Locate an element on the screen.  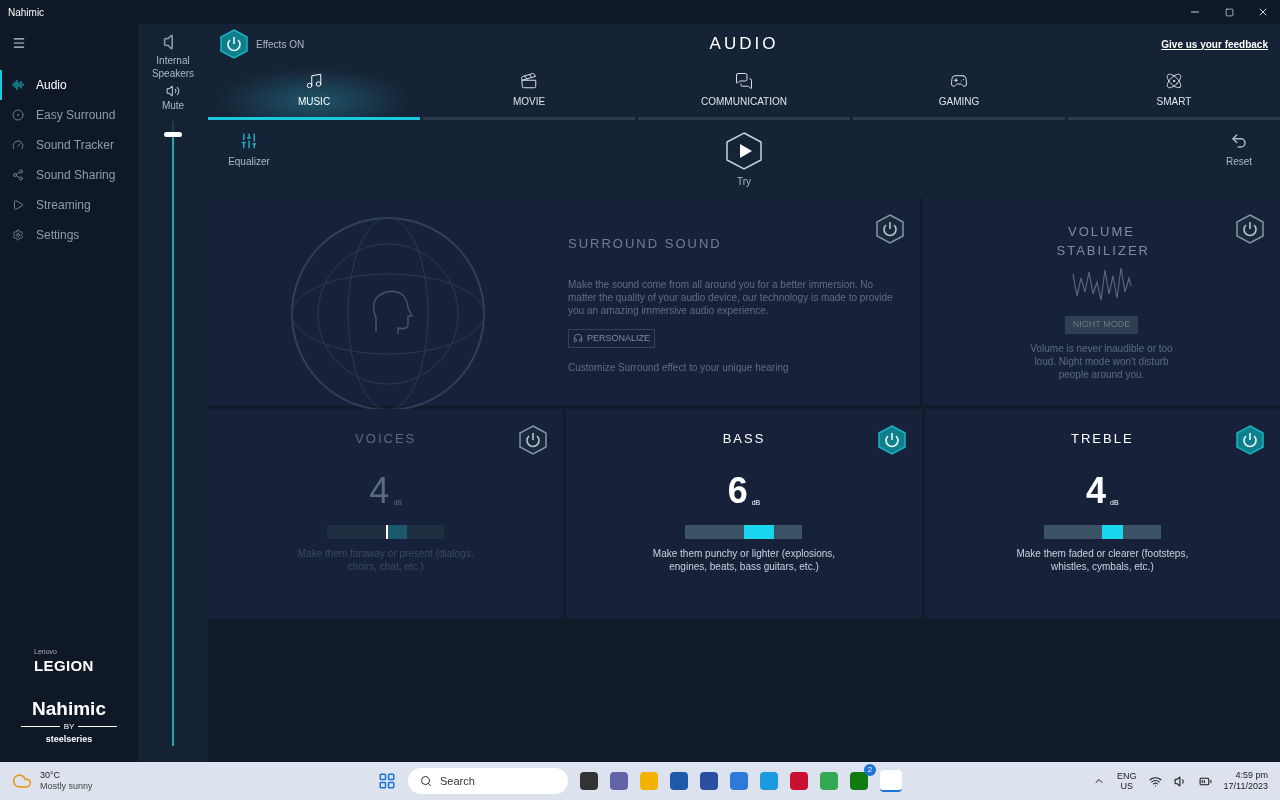
window-title: Nahimic is located at coordinates (26, 12).